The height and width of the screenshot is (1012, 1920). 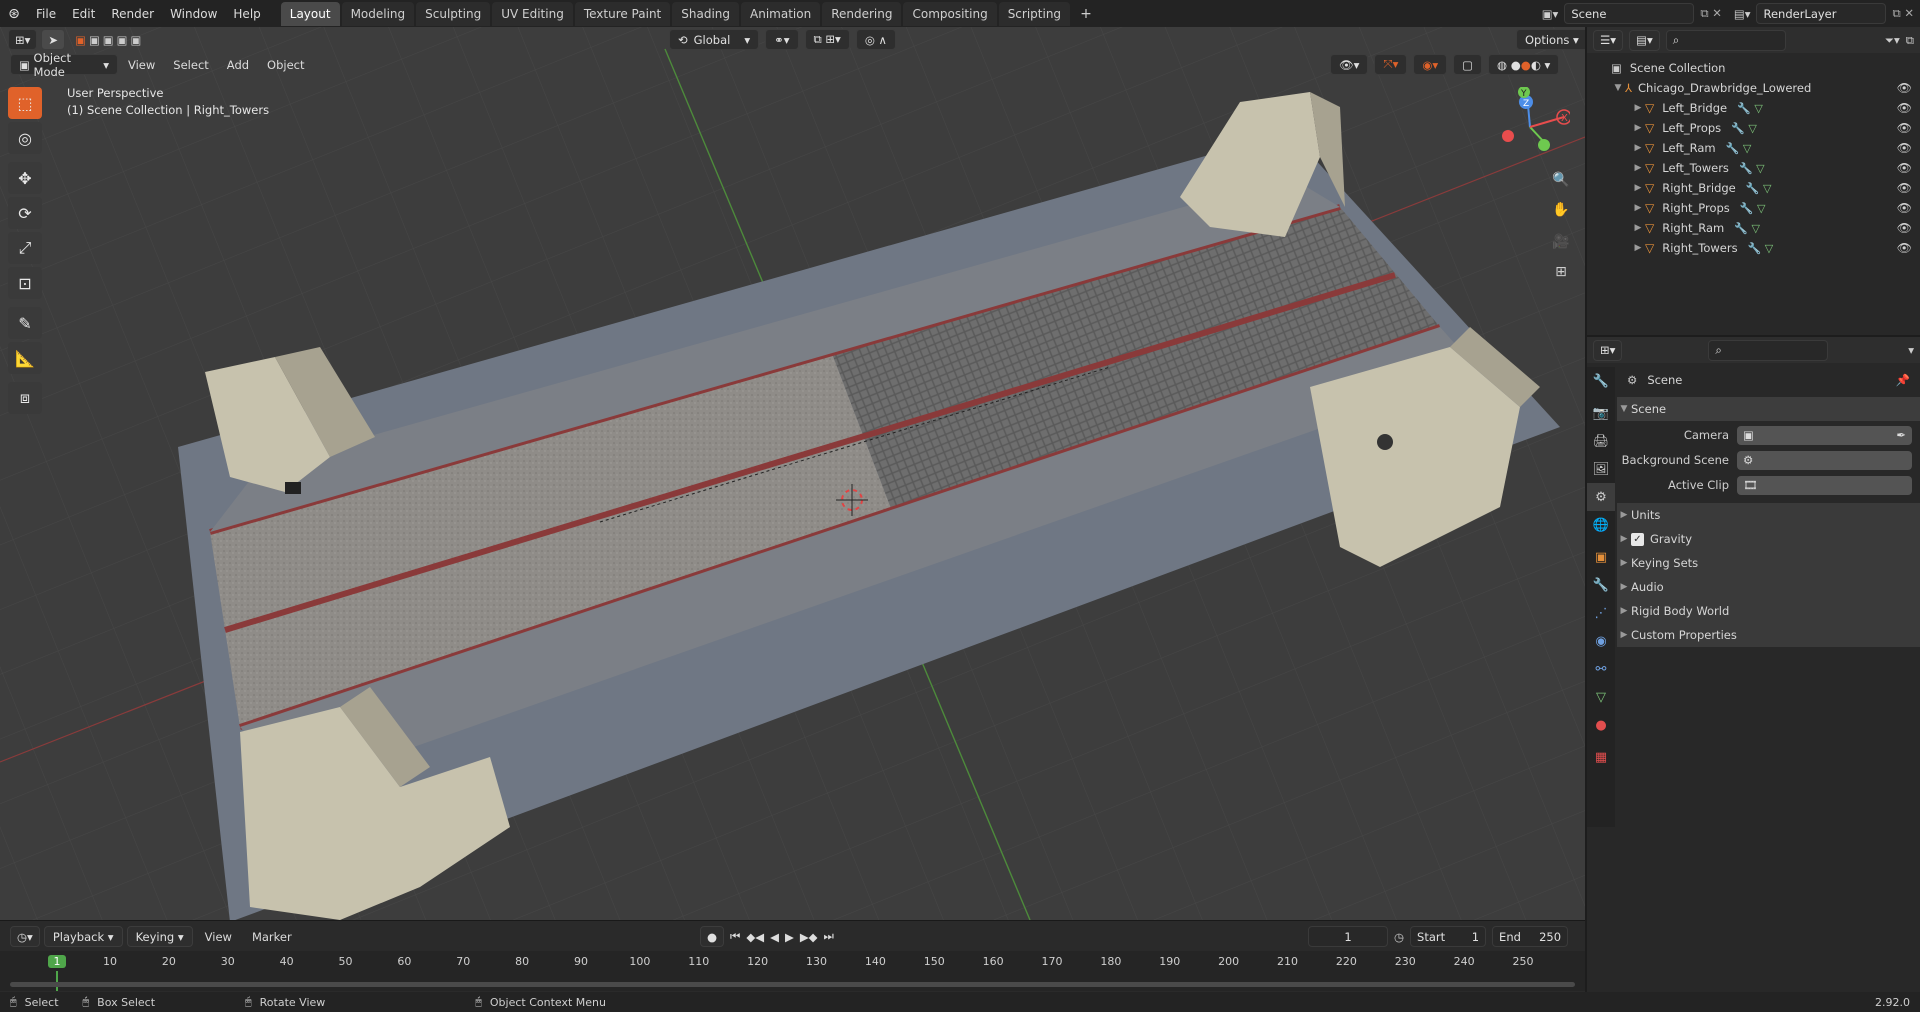 What do you see at coordinates (1530, 127) in the screenshot?
I see `navigation-gizmo: X Y Z` at bounding box center [1530, 127].